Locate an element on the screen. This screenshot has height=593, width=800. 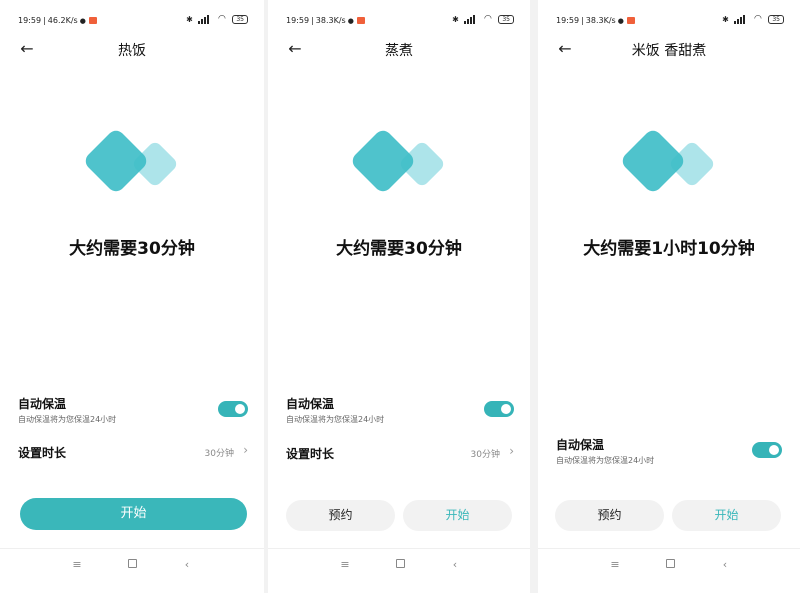
cook-time-estimate: 大约需要1小时10分钟 is located at coordinates (669, 249).